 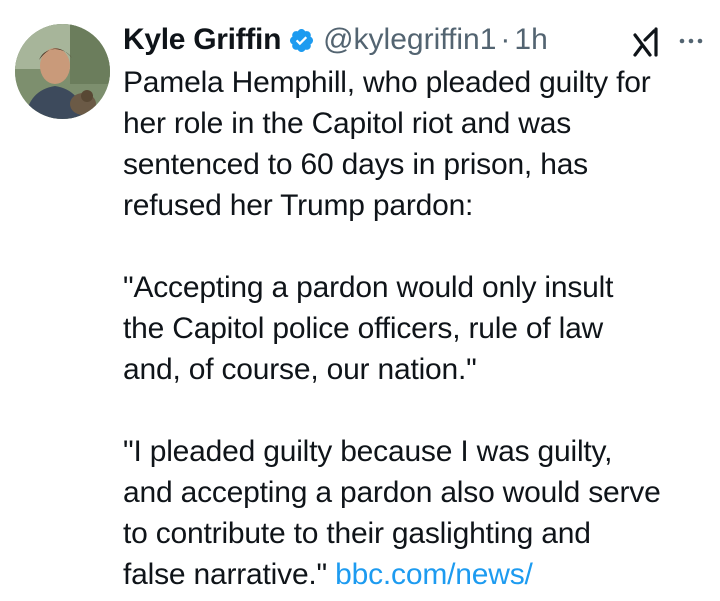 What do you see at coordinates (392, 492) in the screenshot?
I see `text-line: and accepting a pardon also would serve` at bounding box center [392, 492].